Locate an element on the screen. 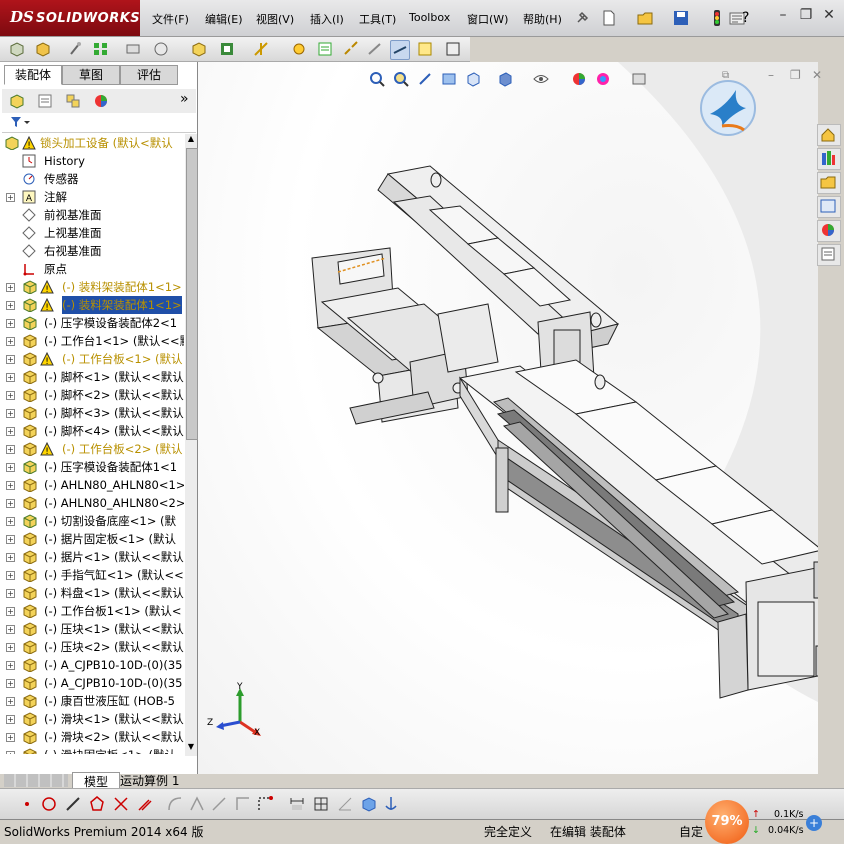  viewport-maximize-icon: ❐ is located at coordinates (795, 75).